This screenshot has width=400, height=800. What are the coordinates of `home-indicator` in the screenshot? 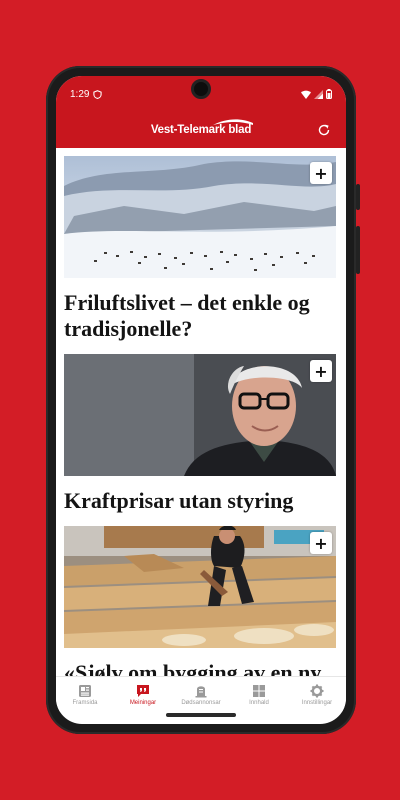 It's located at (201, 715).